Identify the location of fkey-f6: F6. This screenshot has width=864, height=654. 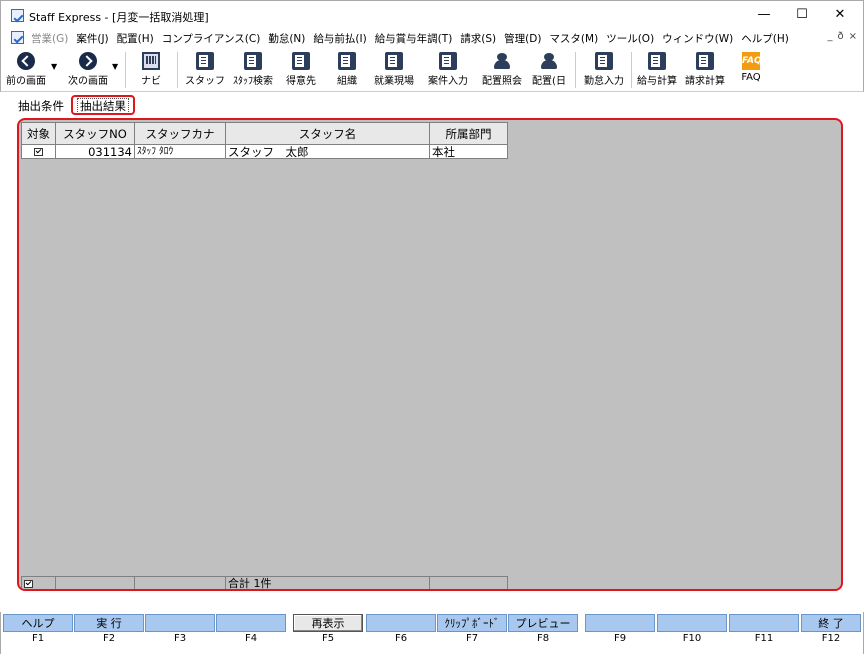
(401, 632).